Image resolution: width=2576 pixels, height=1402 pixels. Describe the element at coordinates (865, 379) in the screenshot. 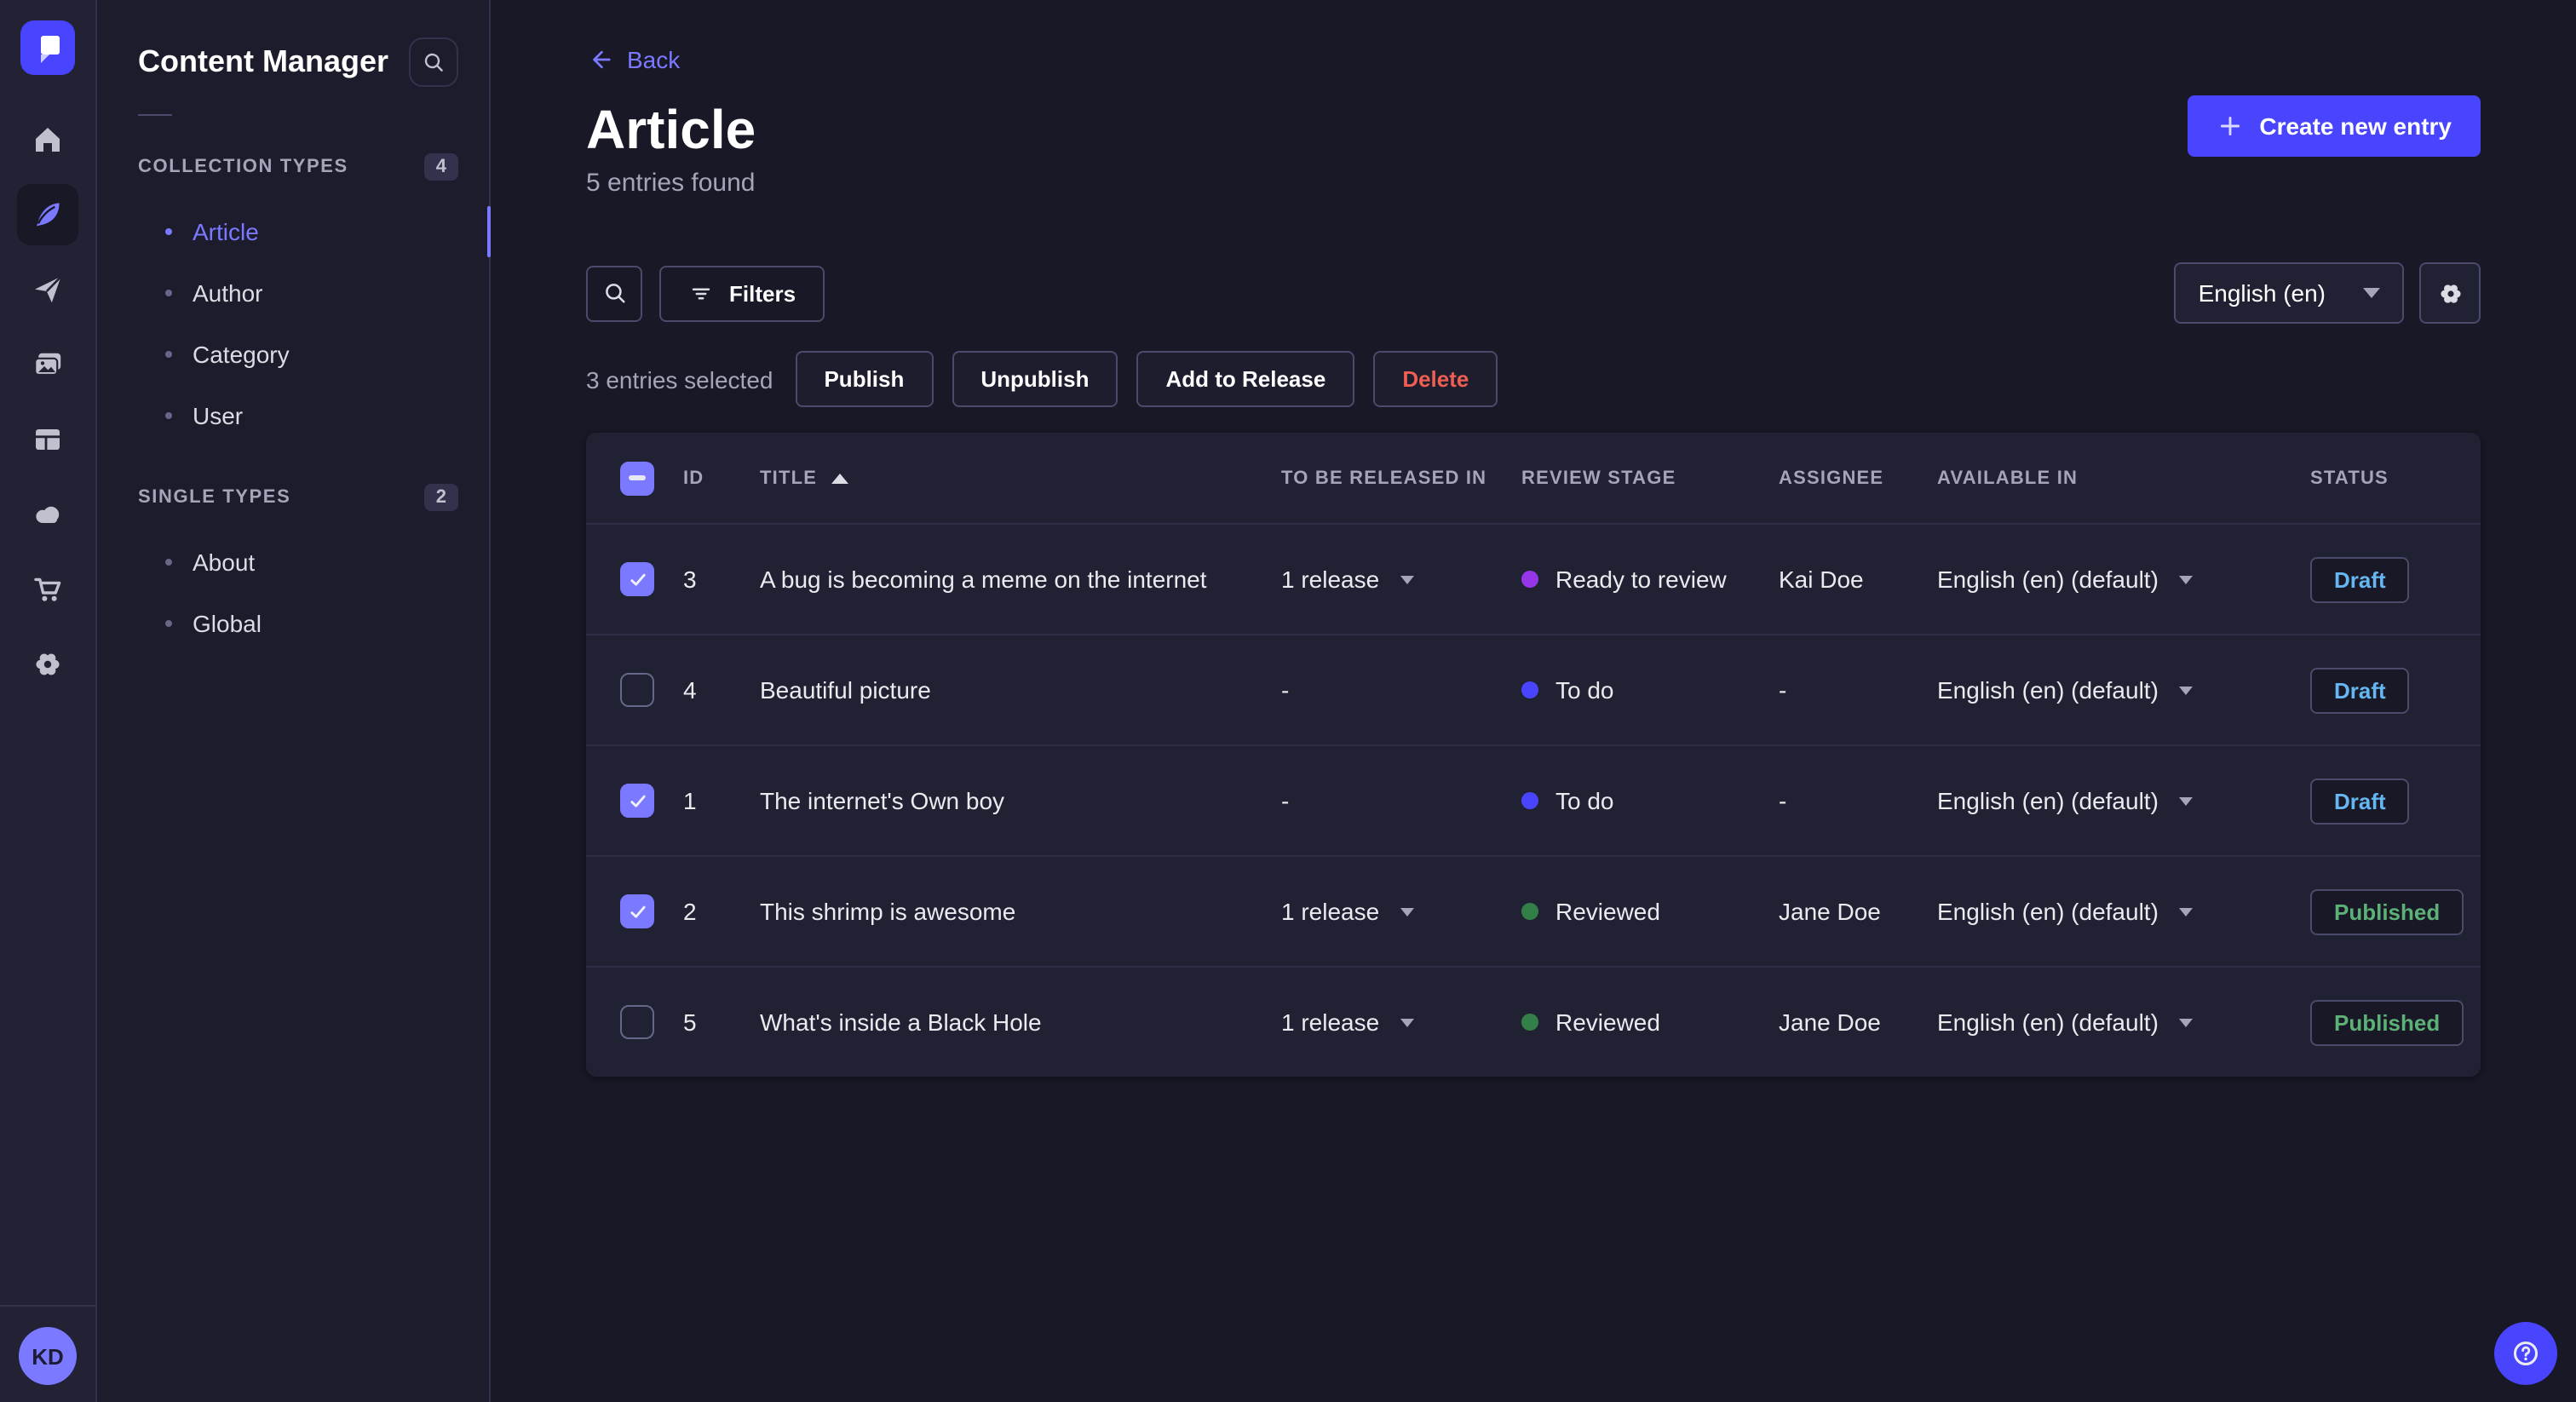

I see `publish-button: Publish` at that location.